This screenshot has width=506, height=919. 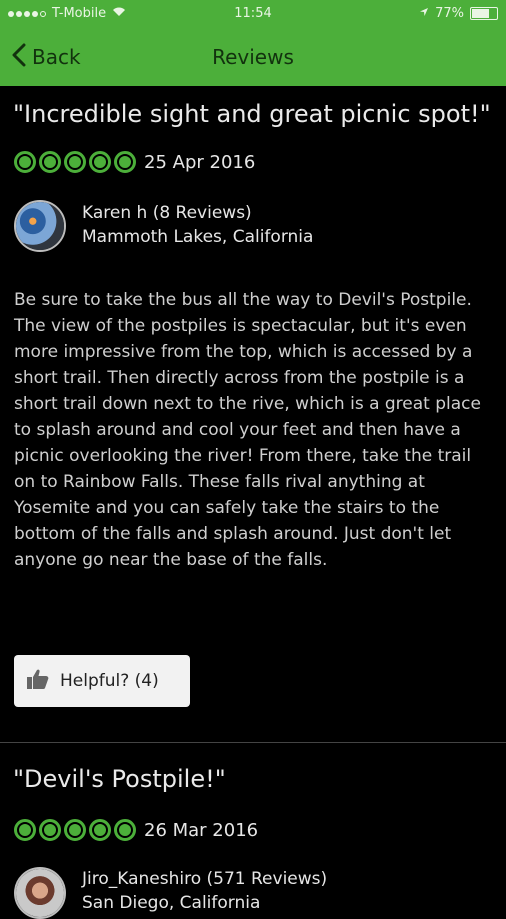 I want to click on status-bar: T-Mobile 11:54 77%, so click(x=253, y=14).